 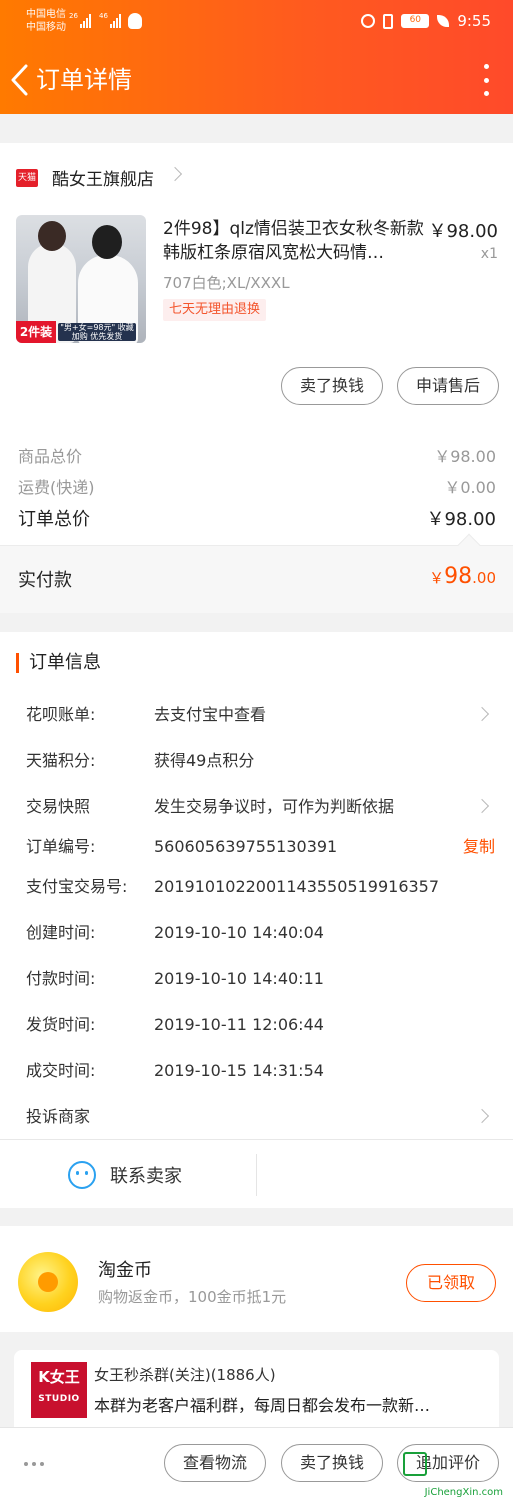 I want to click on battery-saver-icon, so click(x=443, y=21).